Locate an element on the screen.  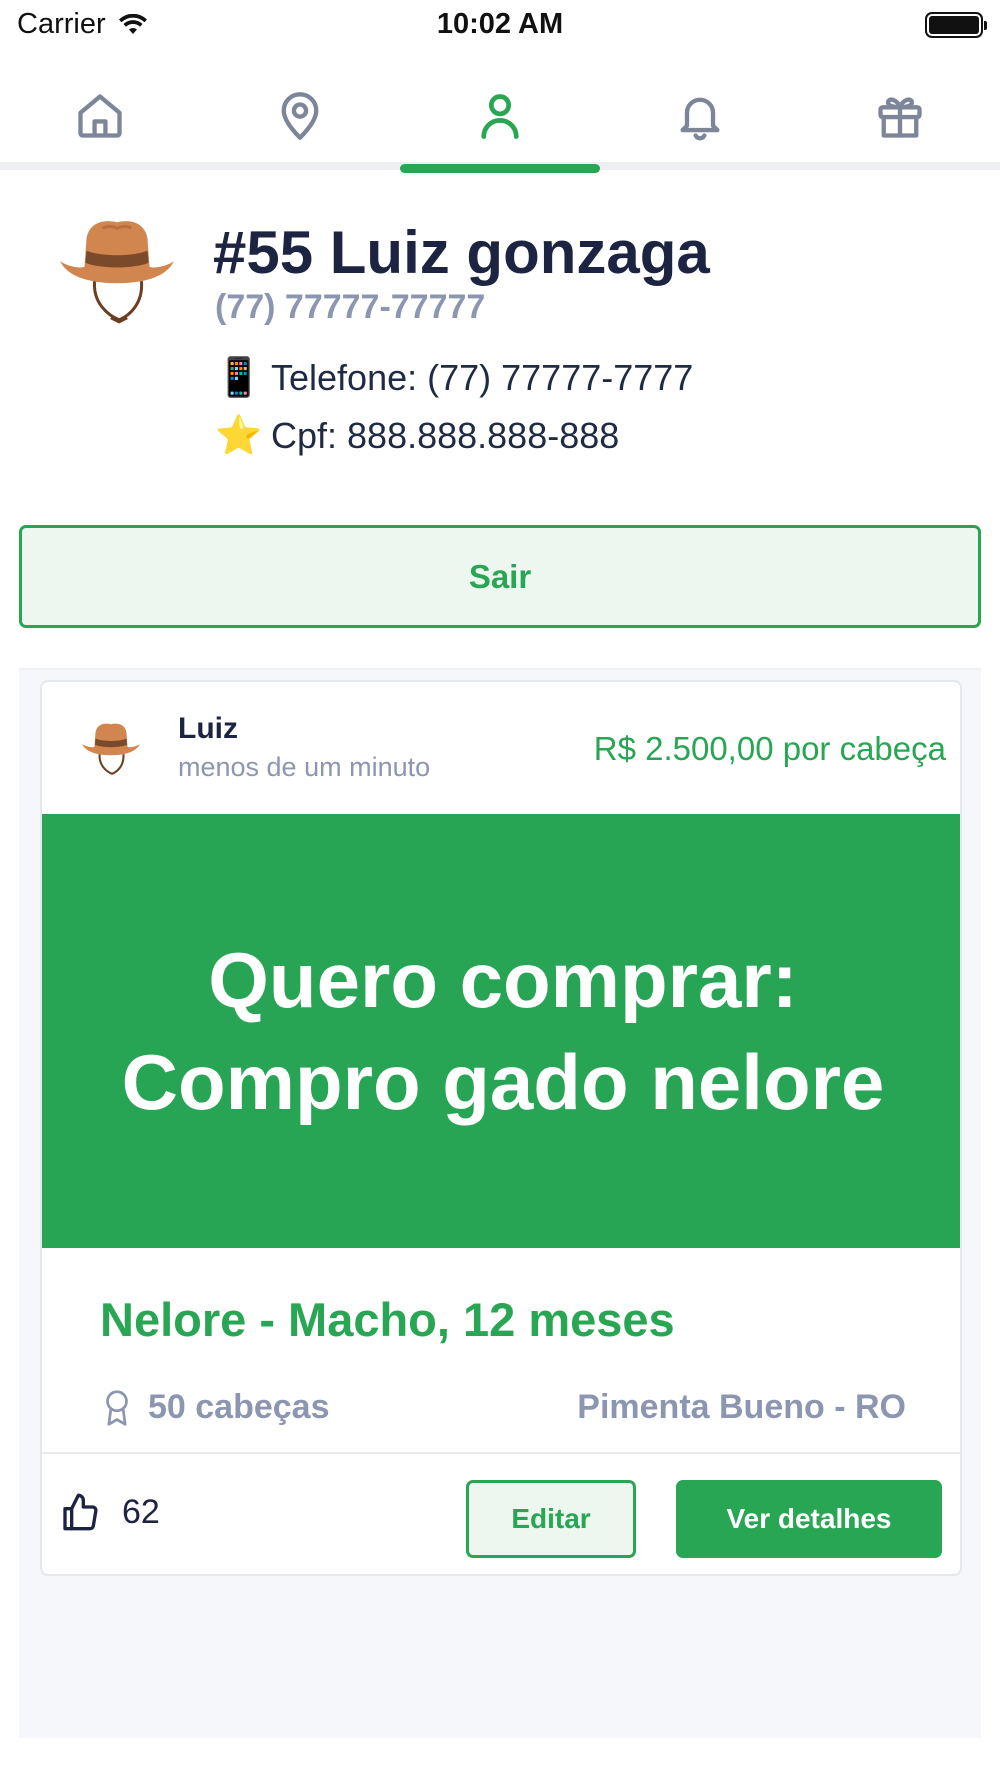
logout-button: Sair is located at coordinates (500, 576).